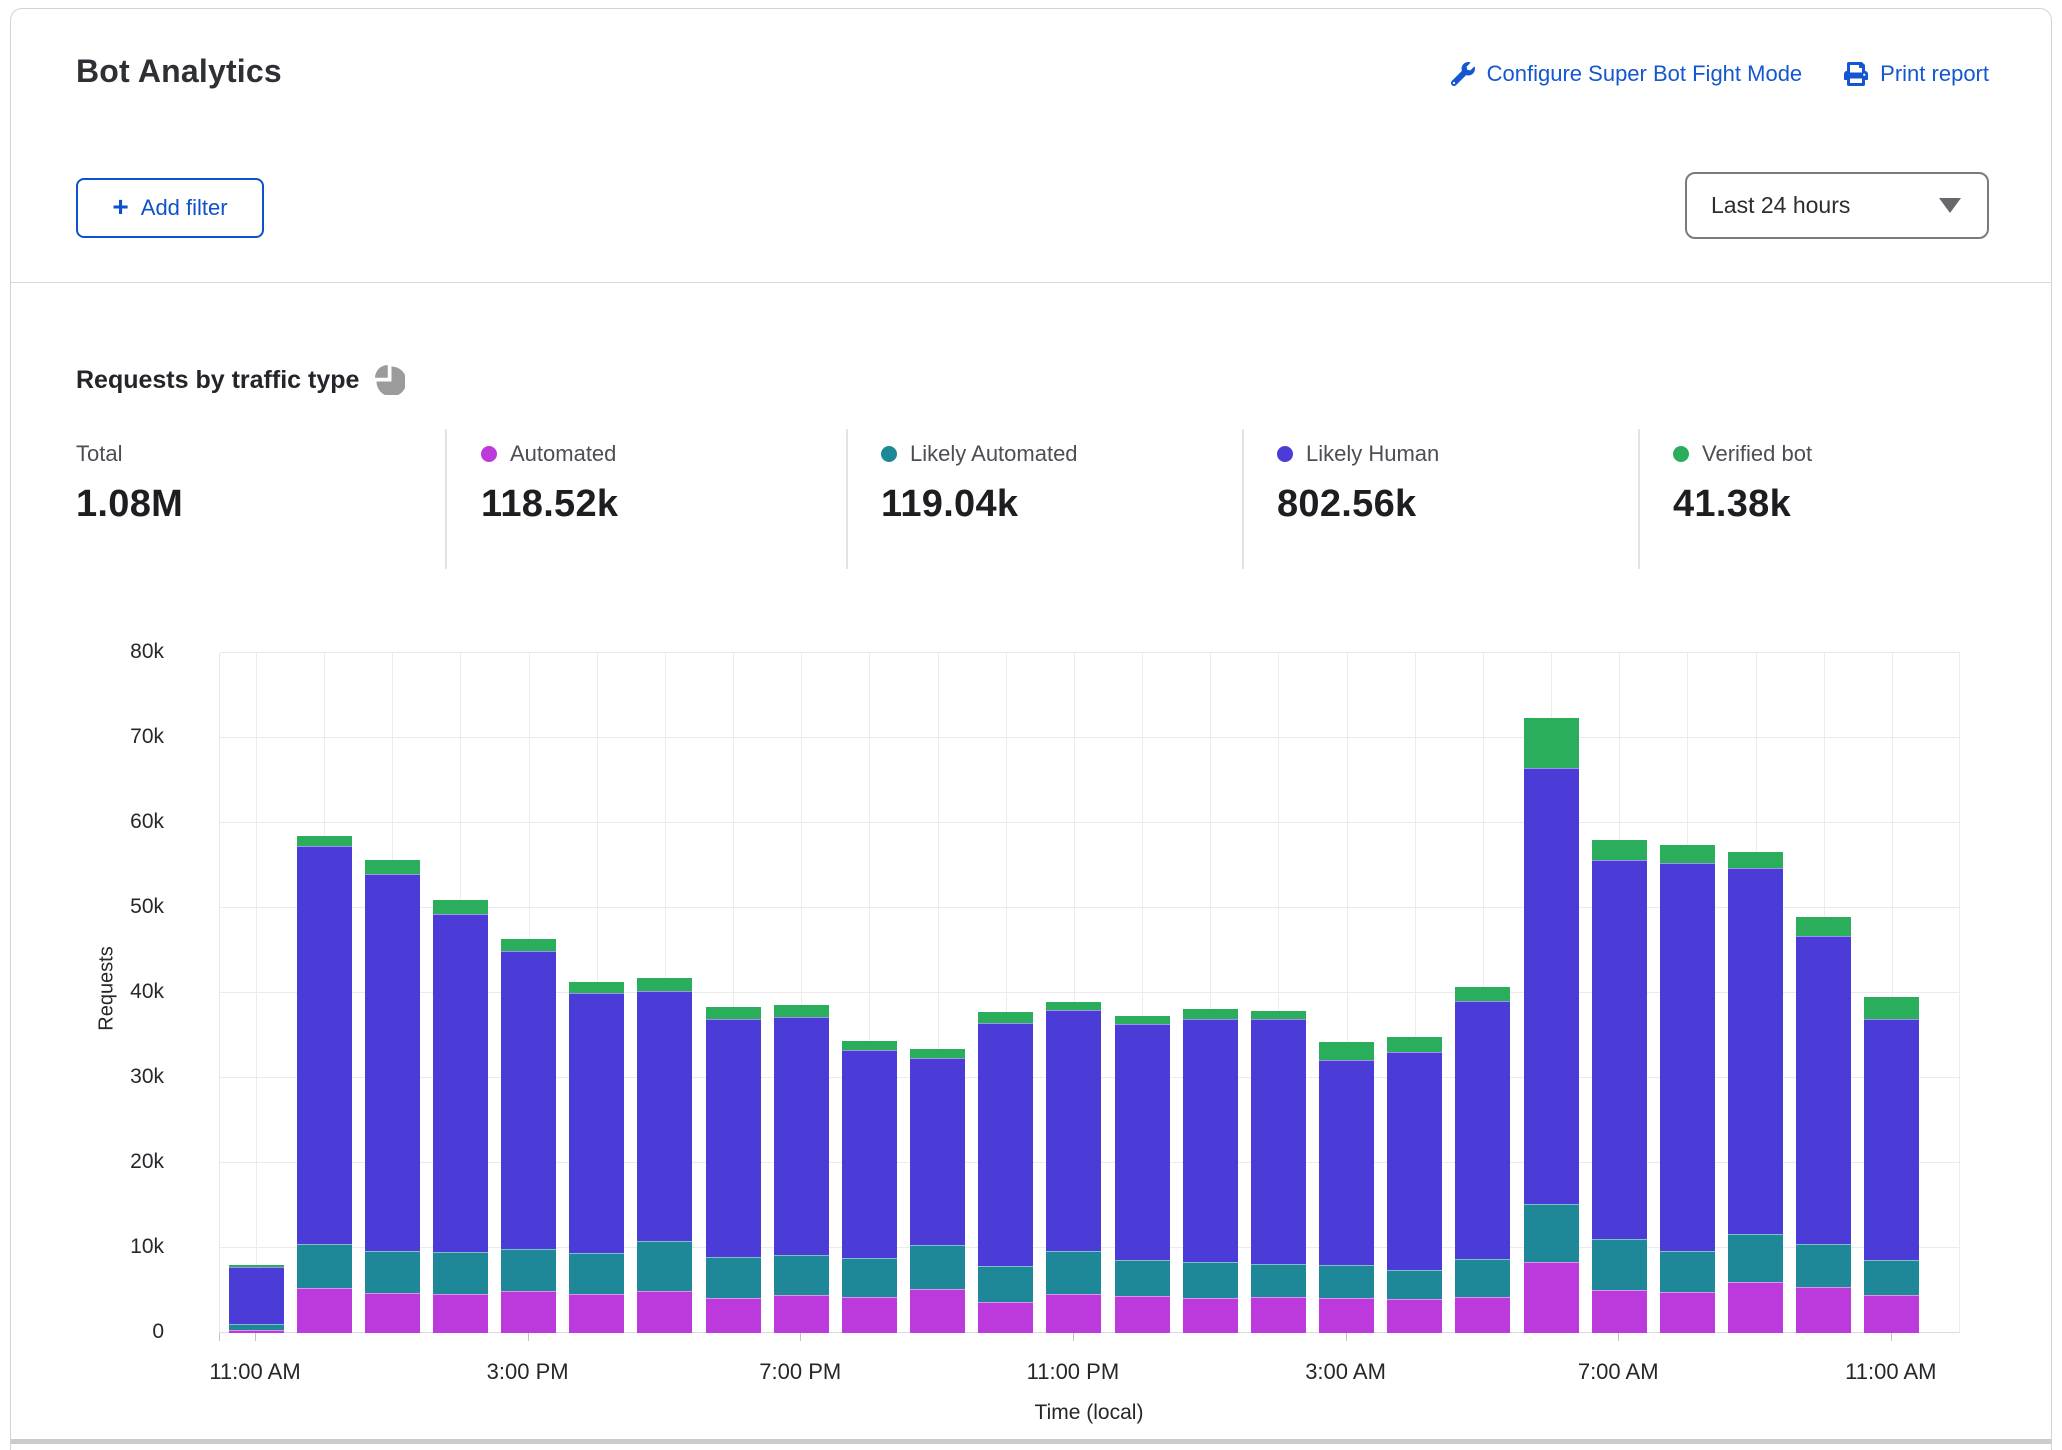 Image resolution: width=2062 pixels, height=1450 pixels. I want to click on kpi-likely-automated-value: 119.04k, so click(950, 504).